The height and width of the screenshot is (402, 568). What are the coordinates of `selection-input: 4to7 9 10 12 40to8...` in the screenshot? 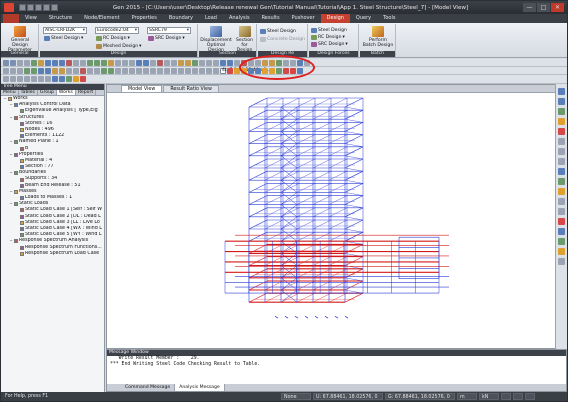 It's located at (245, 70).